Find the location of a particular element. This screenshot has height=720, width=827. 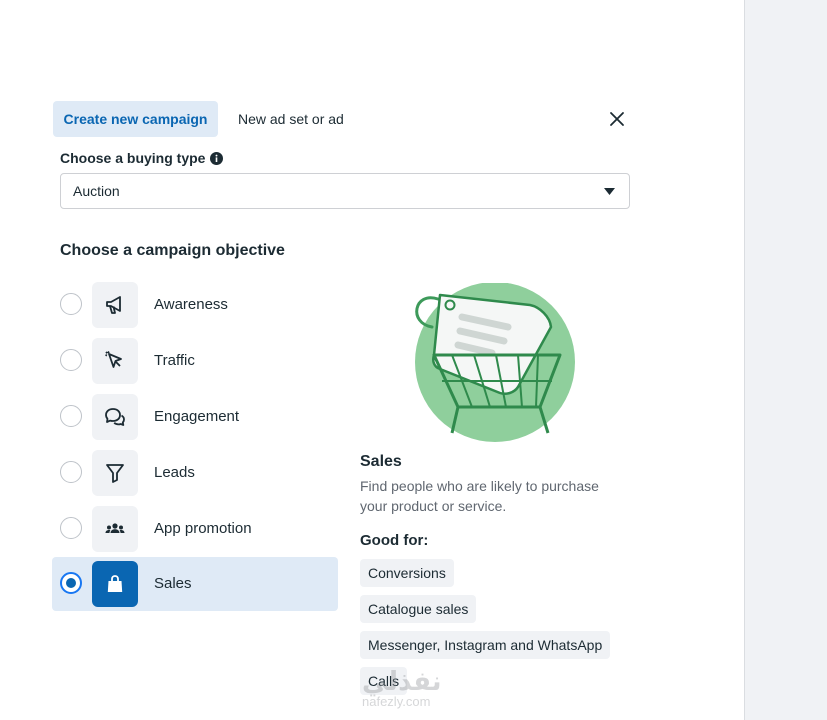

watermark: نفذلي nafezly.com is located at coordinates (402, 688).